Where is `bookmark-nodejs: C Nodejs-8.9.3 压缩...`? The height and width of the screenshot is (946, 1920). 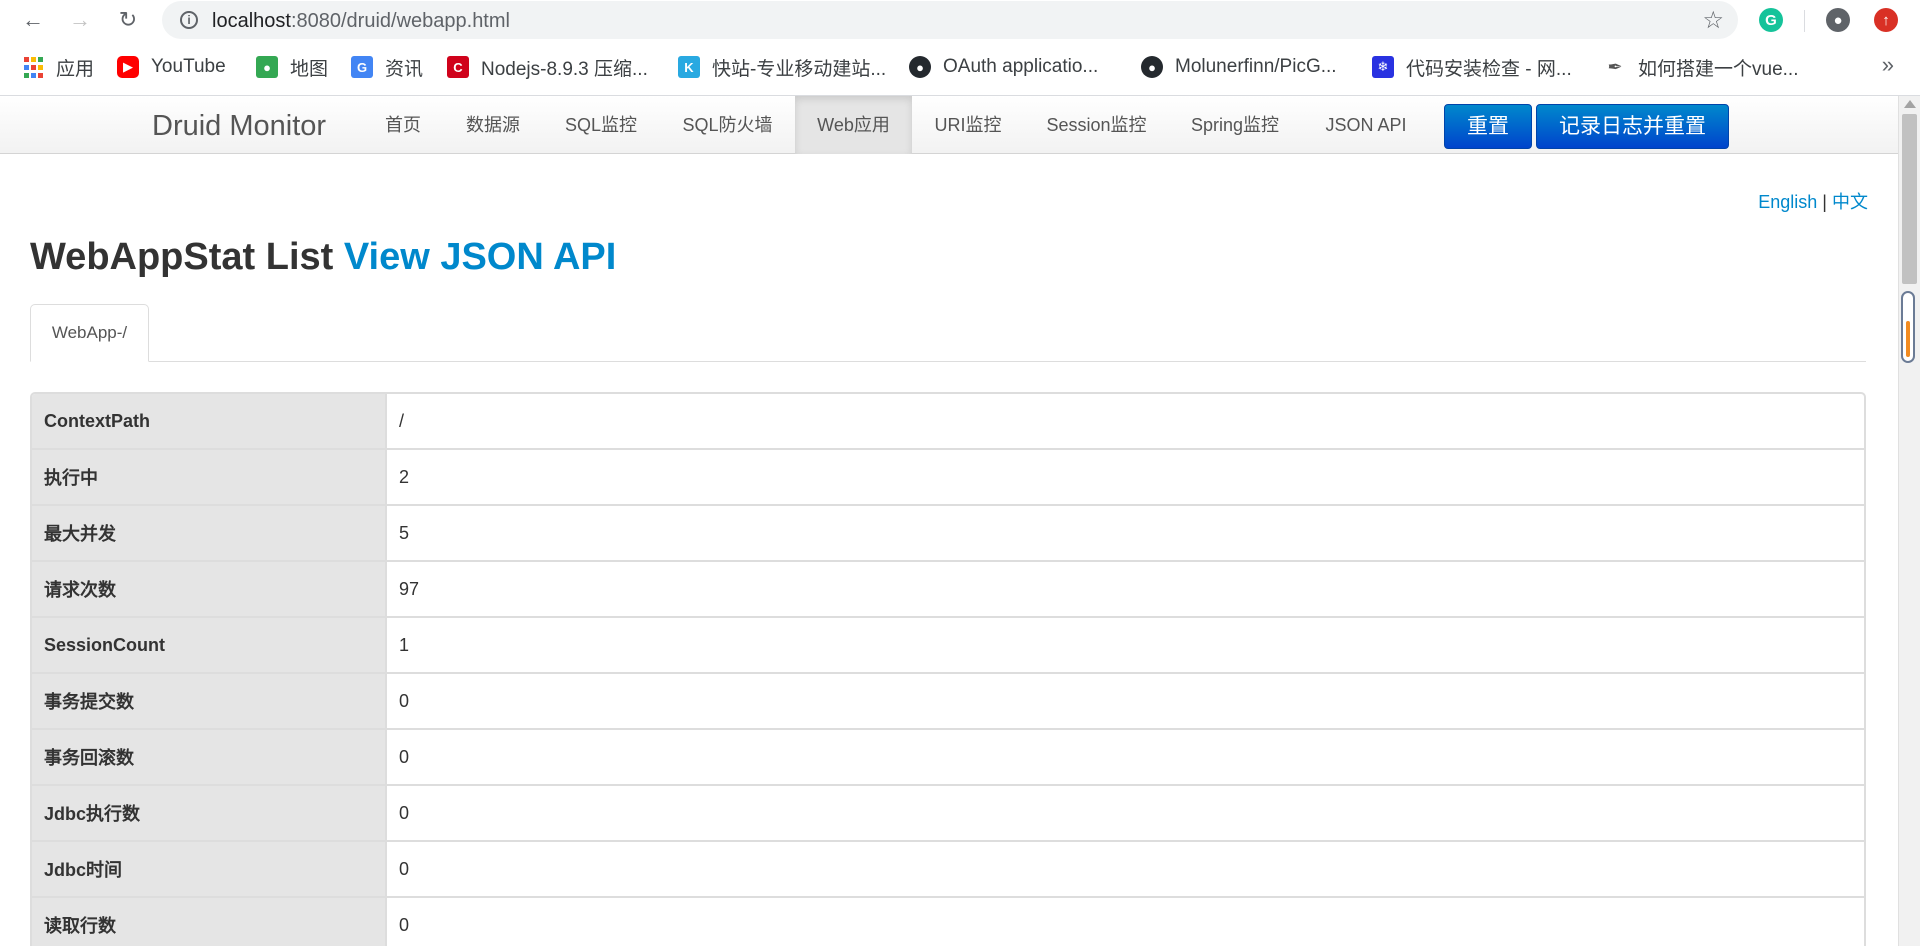
bookmark-nodejs: C Nodejs-8.9.3 压缩... is located at coordinates (547, 67).